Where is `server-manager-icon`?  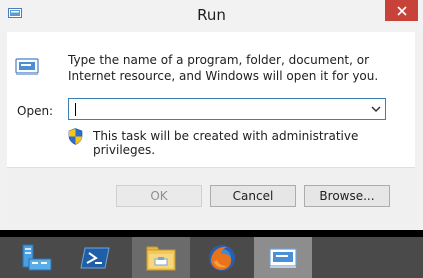 server-manager-icon is located at coordinates (37, 257).